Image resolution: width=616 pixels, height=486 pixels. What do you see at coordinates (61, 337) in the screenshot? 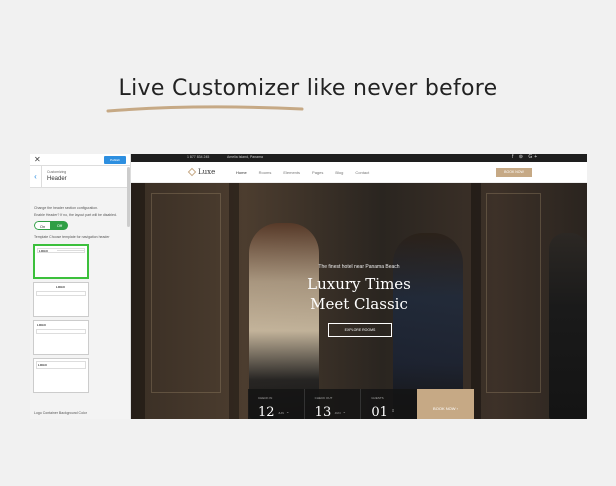
I see `header-template-3: LOGO` at bounding box center [61, 337].